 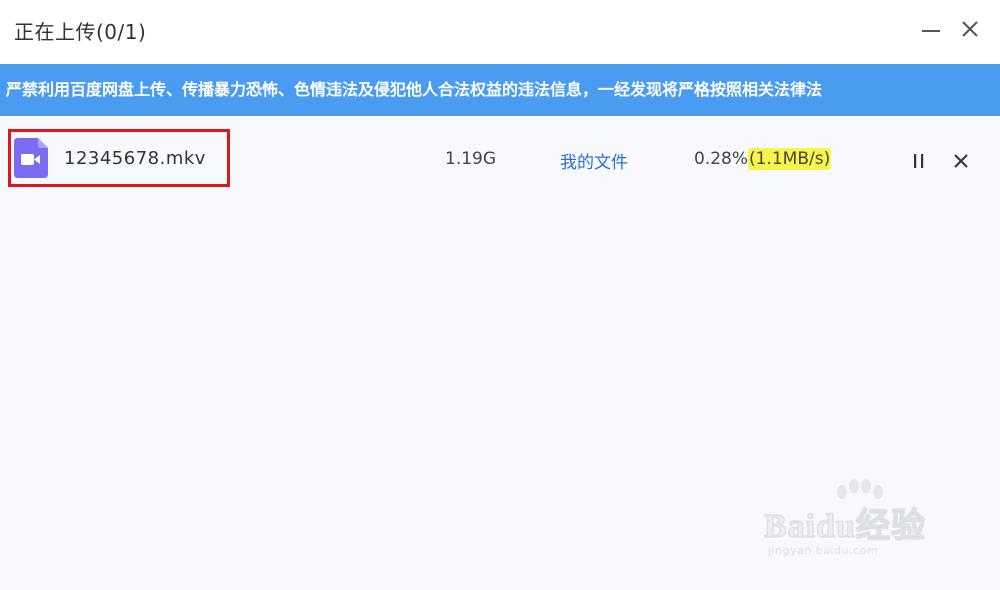 I want to click on pause-icon, so click(x=919, y=161).